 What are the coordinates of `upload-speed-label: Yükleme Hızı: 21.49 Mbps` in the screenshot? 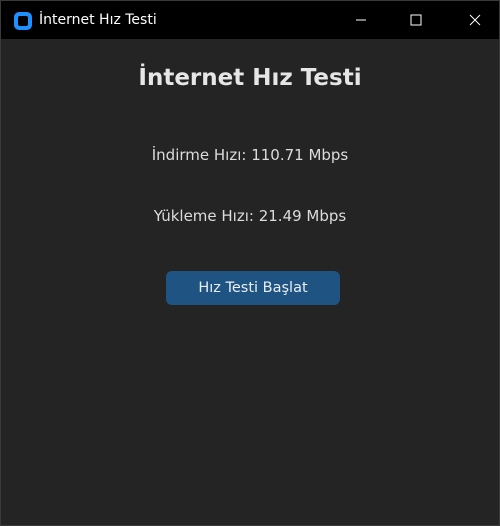 It's located at (250, 216).